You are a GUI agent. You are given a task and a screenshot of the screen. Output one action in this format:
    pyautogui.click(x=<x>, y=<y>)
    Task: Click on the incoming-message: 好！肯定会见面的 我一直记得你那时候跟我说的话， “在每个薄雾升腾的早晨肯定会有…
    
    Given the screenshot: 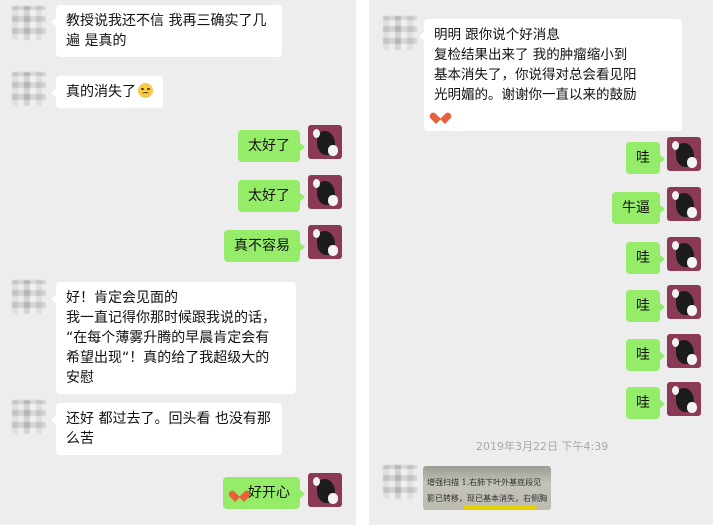 What is the action you would take?
    pyautogui.click(x=173, y=338)
    